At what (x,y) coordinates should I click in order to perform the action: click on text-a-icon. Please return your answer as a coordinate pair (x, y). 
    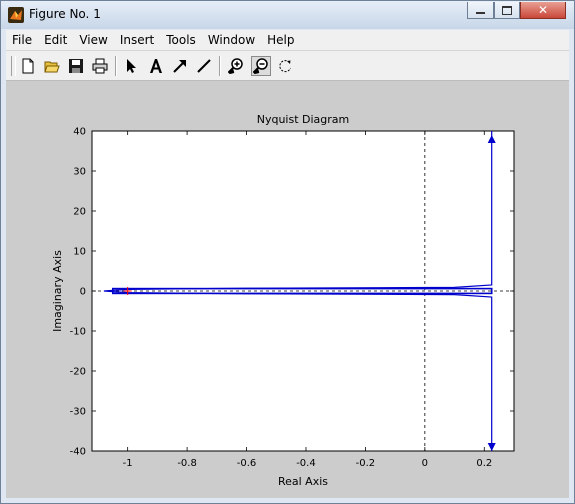
    Looking at the image, I should click on (156, 66).